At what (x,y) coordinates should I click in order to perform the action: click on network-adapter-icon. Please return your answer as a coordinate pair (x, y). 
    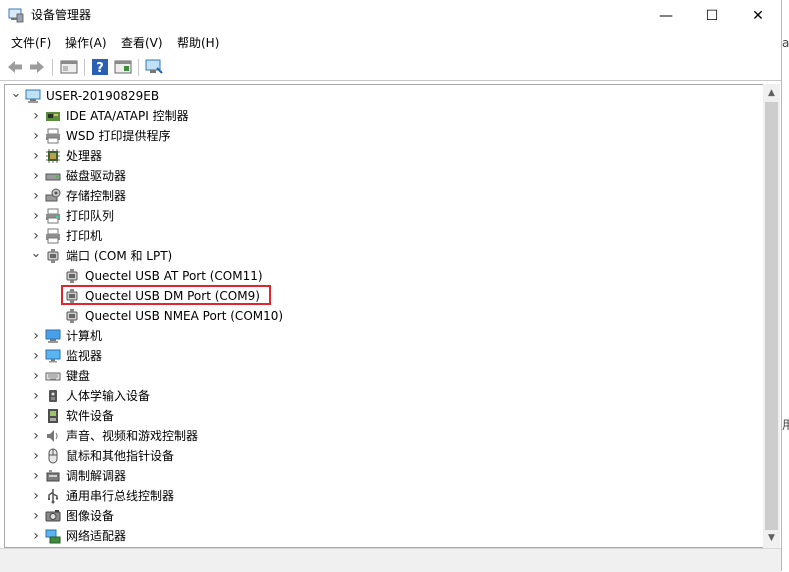
    Looking at the image, I should click on (53, 536).